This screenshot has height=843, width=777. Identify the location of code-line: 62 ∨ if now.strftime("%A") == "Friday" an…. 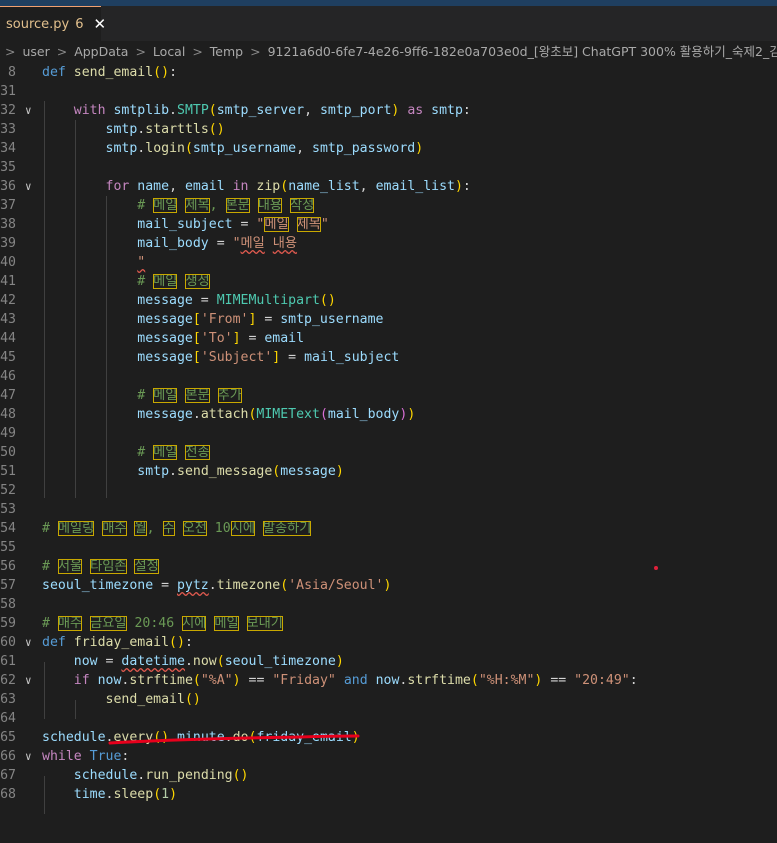
(388, 680).